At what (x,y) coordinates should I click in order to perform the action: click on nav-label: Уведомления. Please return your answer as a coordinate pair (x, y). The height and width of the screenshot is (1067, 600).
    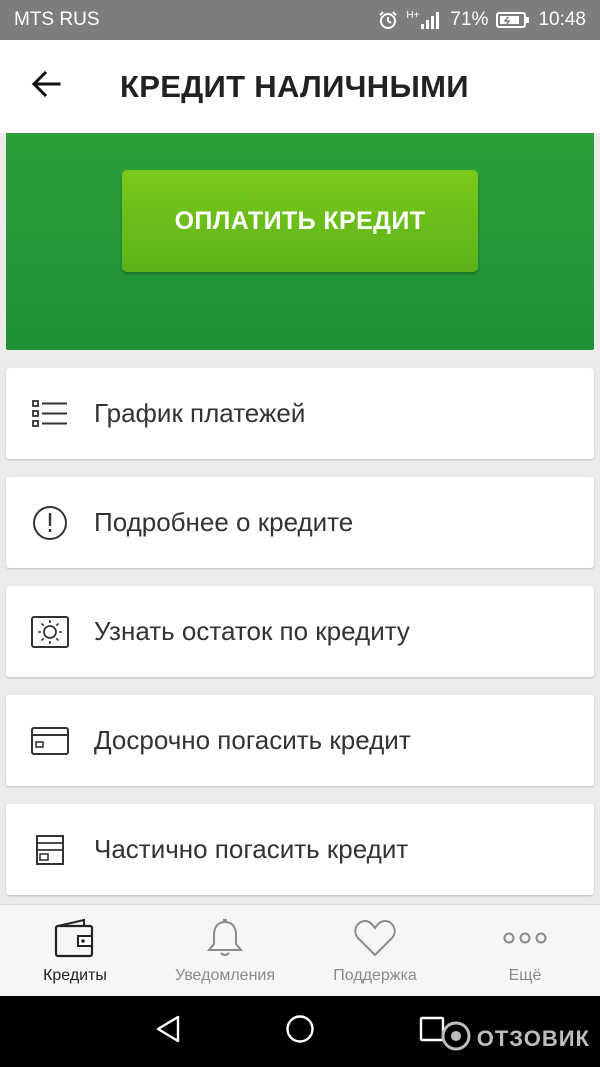
    Looking at the image, I should click on (225, 975).